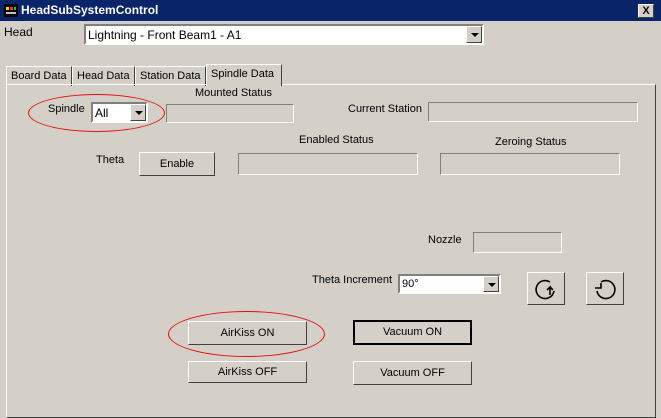 This screenshot has width=661, height=418. What do you see at coordinates (18, 32) in the screenshot?
I see `head-label: Head` at bounding box center [18, 32].